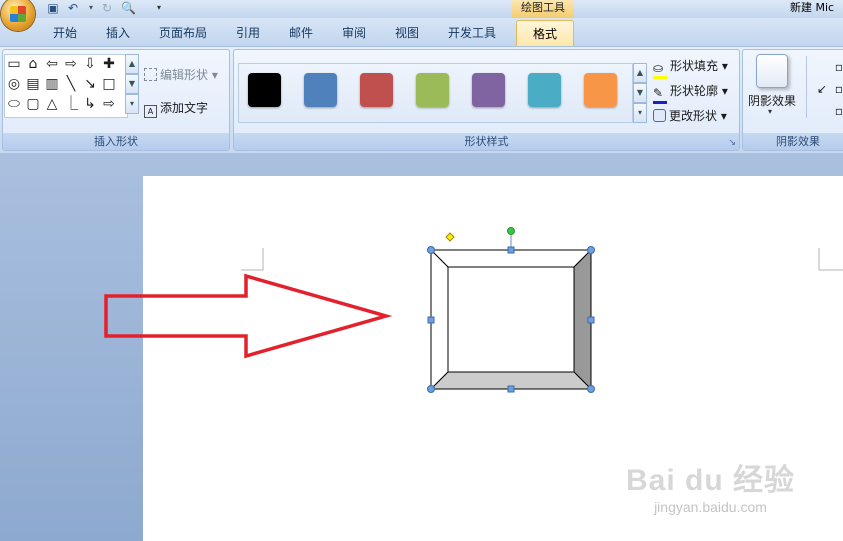 The image size is (843, 541). What do you see at coordinates (511, 231) in the screenshot?
I see `rotation-handle` at bounding box center [511, 231].